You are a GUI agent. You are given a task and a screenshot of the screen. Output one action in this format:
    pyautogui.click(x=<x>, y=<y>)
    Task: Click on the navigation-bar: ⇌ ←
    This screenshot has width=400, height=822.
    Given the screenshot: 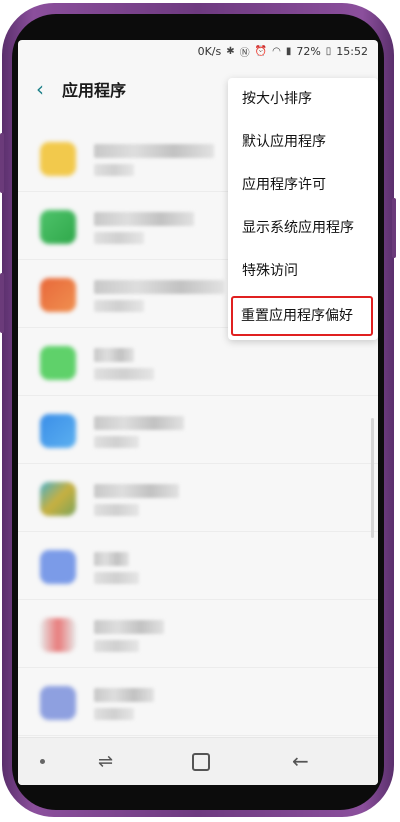 What is the action you would take?
    pyautogui.click(x=198, y=761)
    